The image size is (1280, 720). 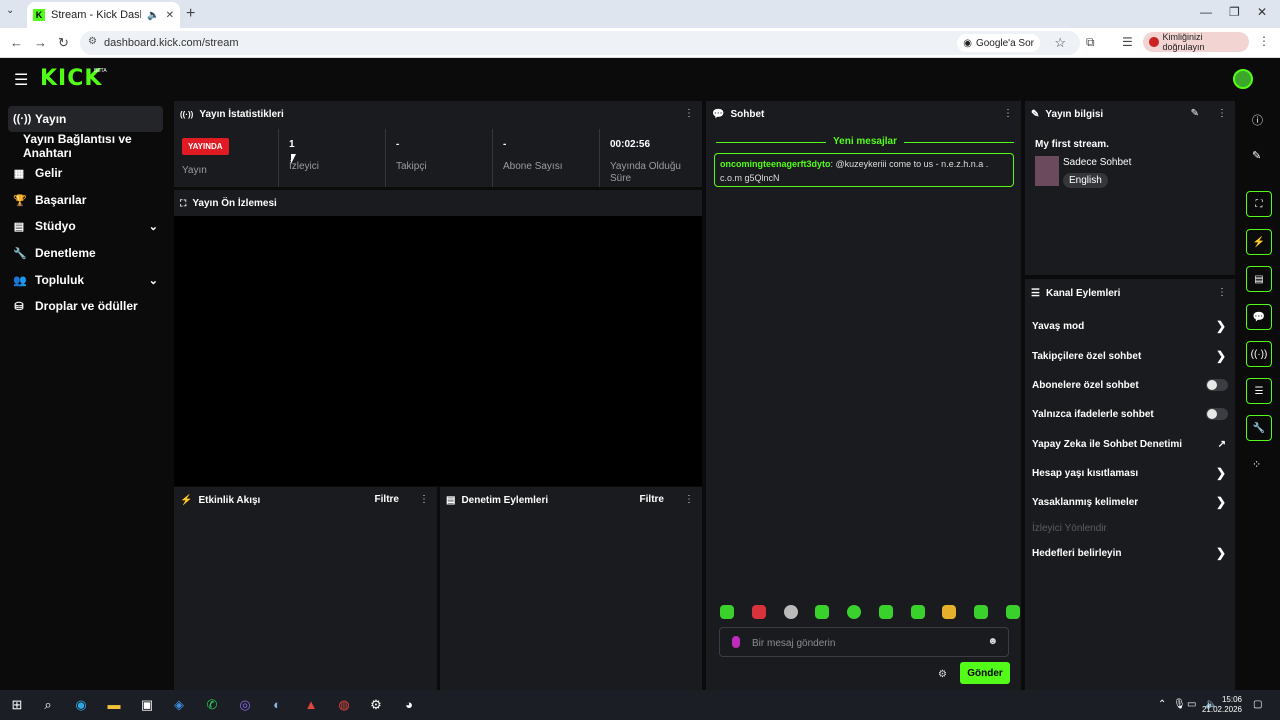 I want to click on notifications-icon: ▢, so click(x=1257, y=704).